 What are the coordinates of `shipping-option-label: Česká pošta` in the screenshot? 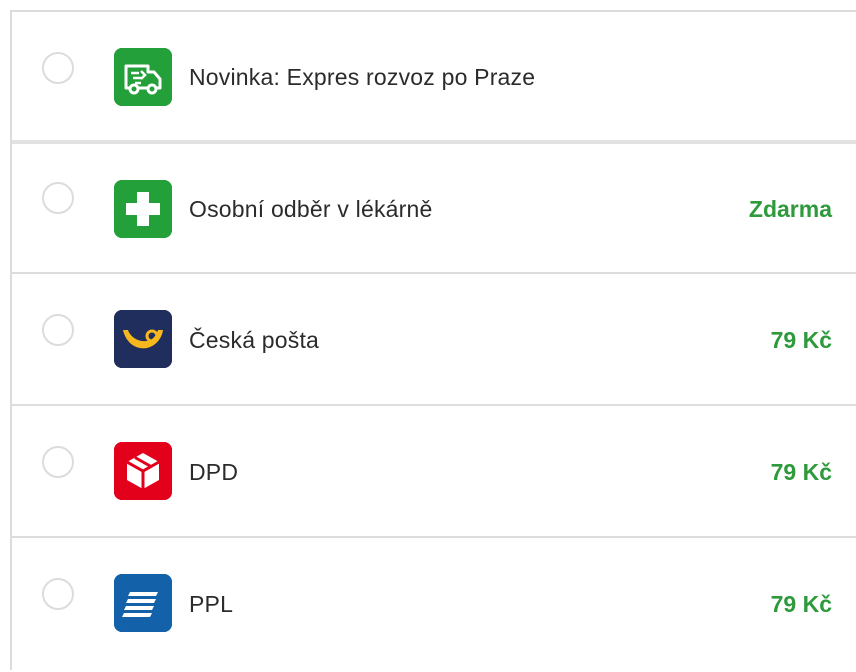 It's located at (254, 340).